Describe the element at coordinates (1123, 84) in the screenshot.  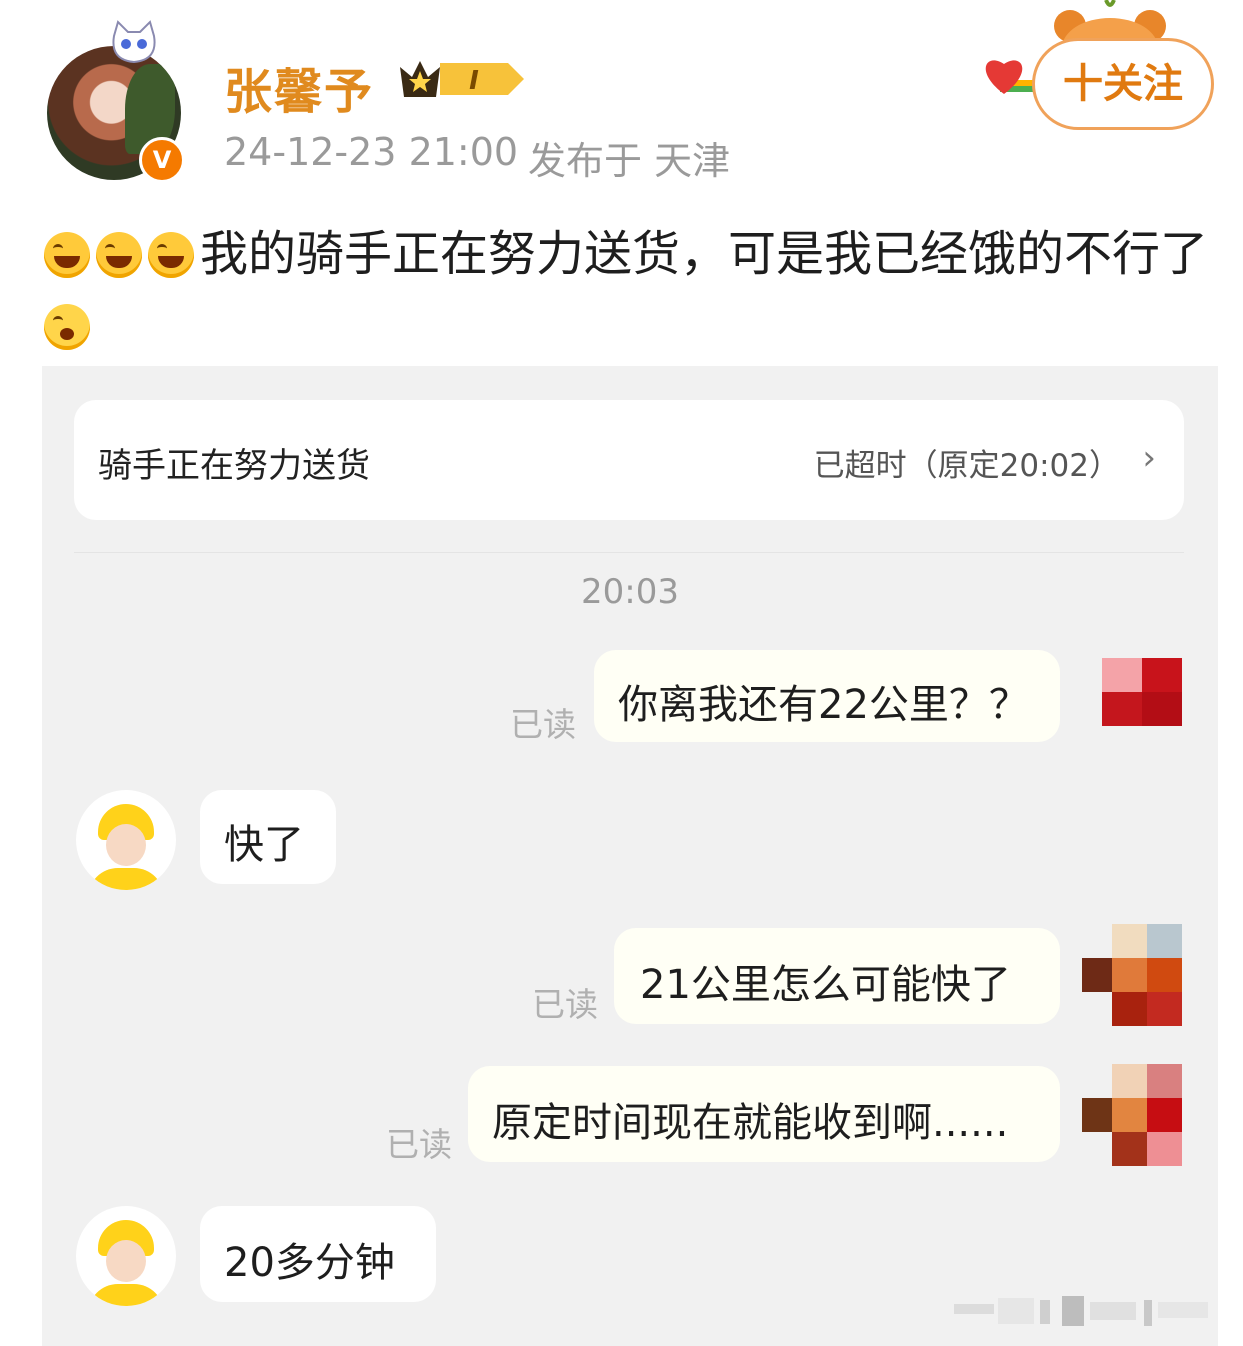
I see `follow-button: 十关注` at that location.